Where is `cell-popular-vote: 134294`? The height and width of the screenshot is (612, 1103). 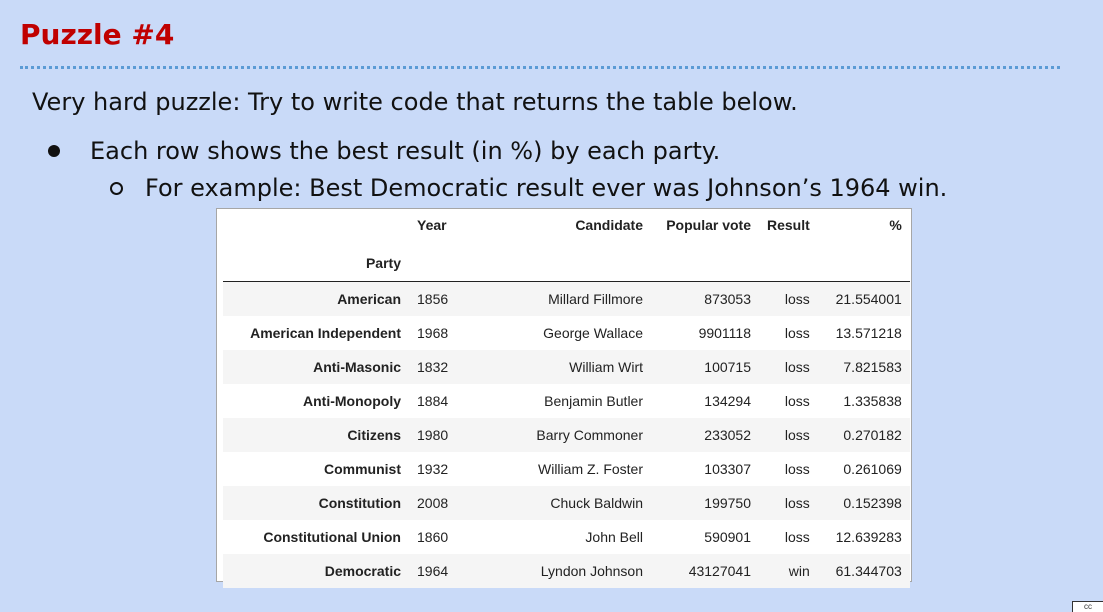 cell-popular-vote: 134294 is located at coordinates (727, 400).